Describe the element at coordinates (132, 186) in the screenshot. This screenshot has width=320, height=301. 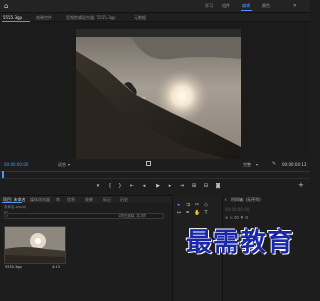
I see `step-back-icon: ⇤` at that location.